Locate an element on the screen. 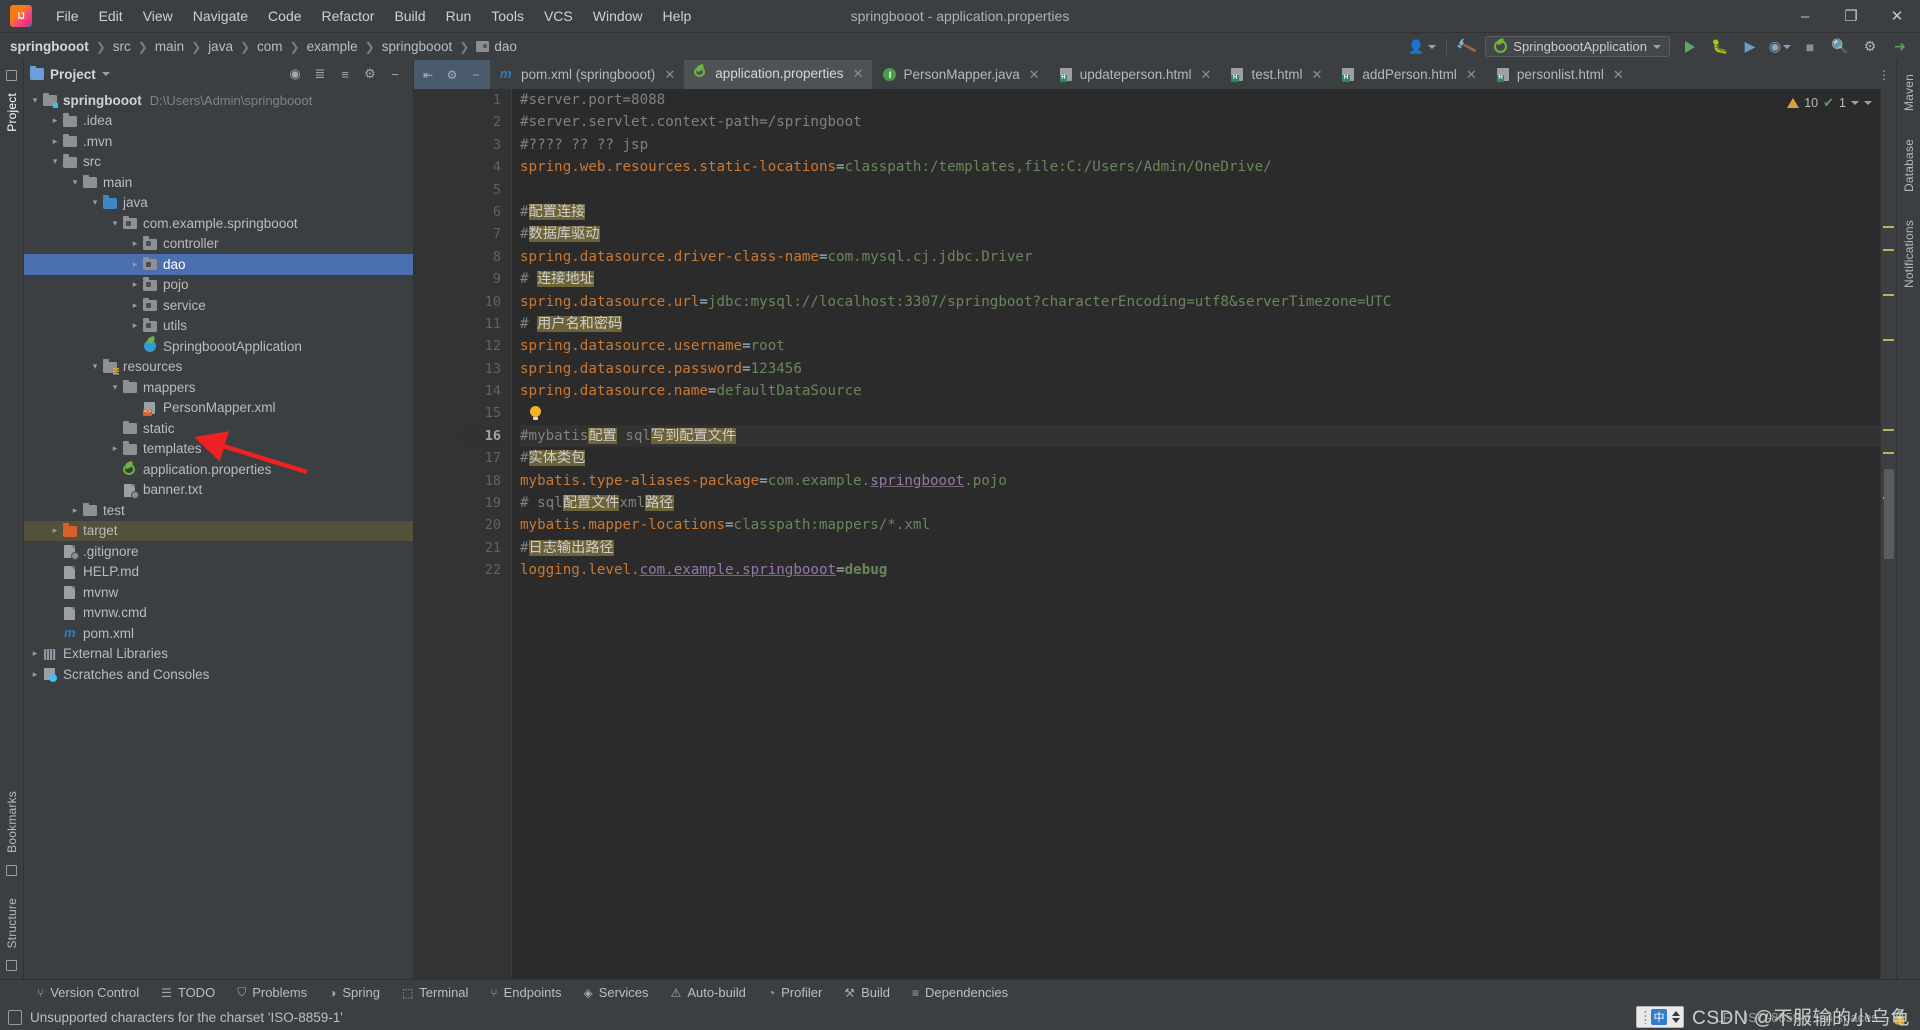 This screenshot has width=1920, height=1030. breadcrumb-item-main: main is located at coordinates (169, 46).